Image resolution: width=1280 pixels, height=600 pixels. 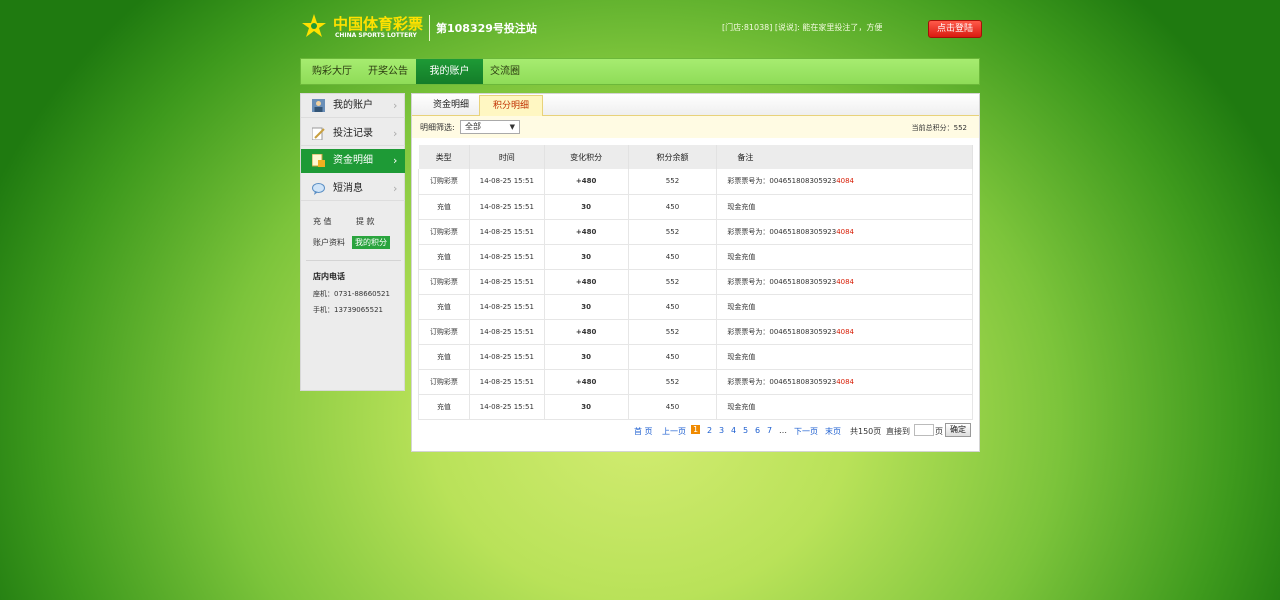 I want to click on sidebar-item-messages: 短消息 ›, so click(x=353, y=189).